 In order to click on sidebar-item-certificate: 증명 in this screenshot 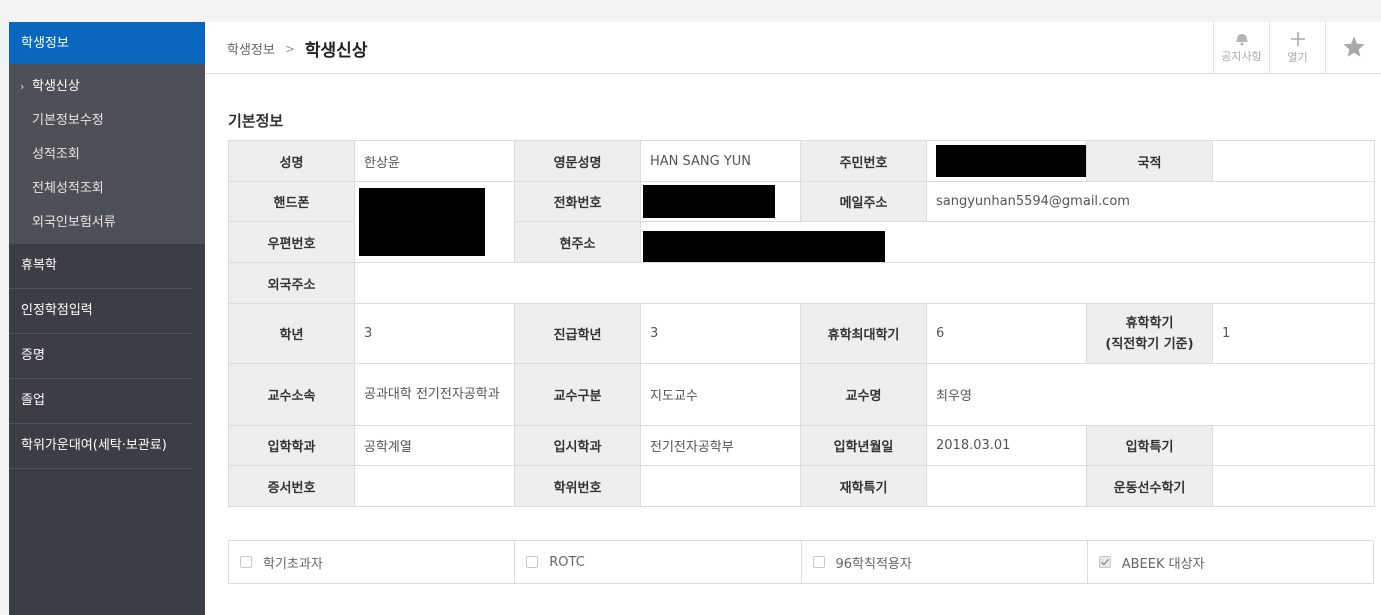, I will do `click(101, 356)`.